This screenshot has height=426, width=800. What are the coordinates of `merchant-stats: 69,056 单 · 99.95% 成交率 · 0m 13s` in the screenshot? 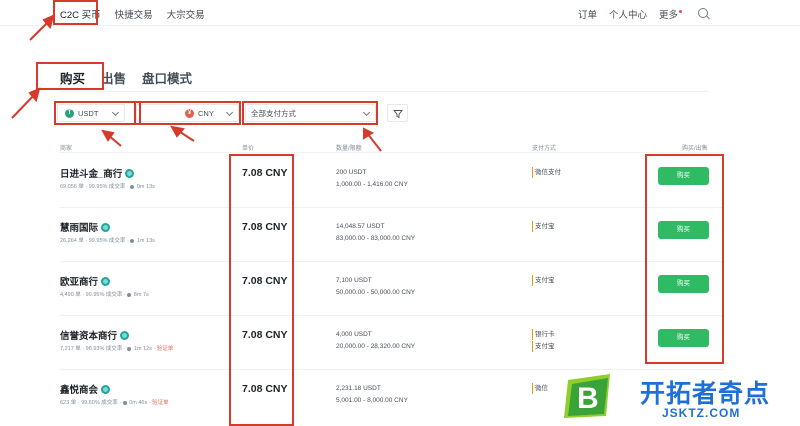 It's located at (107, 186).